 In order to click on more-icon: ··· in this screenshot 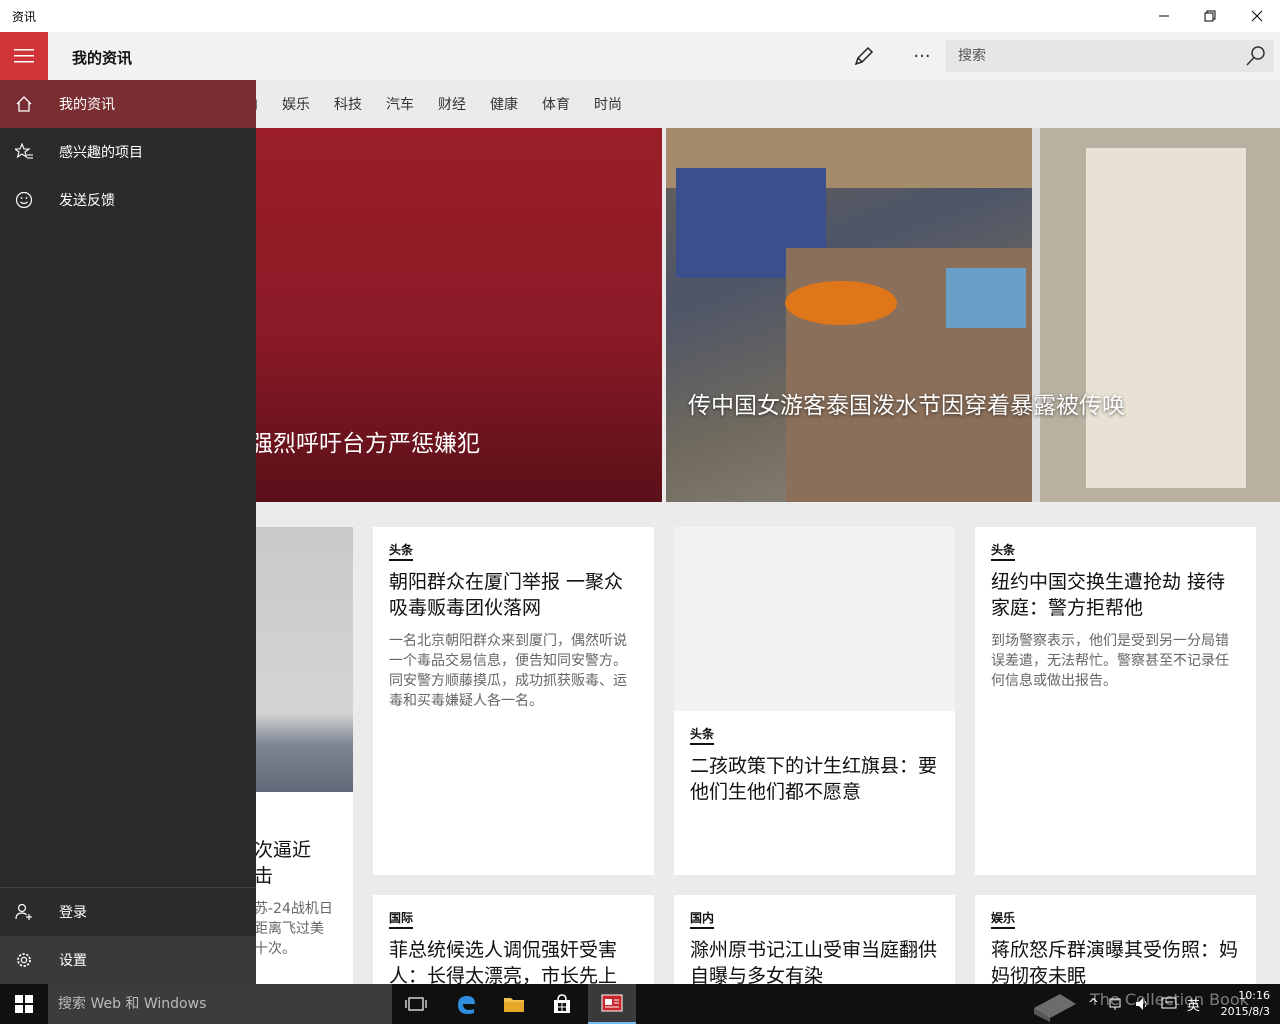, I will do `click(922, 56)`.